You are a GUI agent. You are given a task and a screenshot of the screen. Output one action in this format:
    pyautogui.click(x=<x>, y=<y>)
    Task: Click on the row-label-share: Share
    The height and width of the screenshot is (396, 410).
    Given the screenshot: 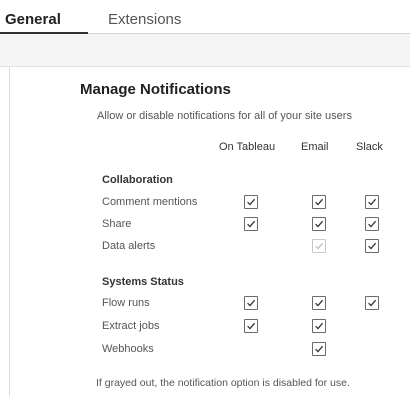 What is the action you would take?
    pyautogui.click(x=117, y=224)
    